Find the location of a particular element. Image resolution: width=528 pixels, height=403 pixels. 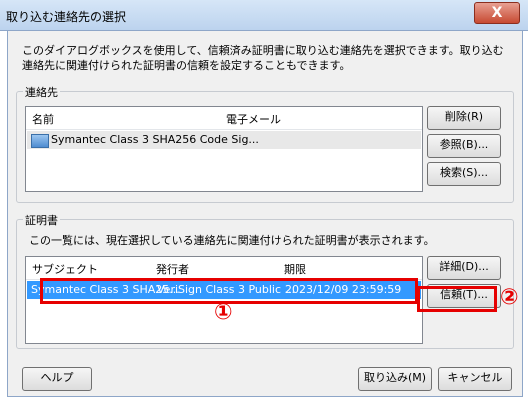

import-button: 取り込み(M) is located at coordinates (395, 379).